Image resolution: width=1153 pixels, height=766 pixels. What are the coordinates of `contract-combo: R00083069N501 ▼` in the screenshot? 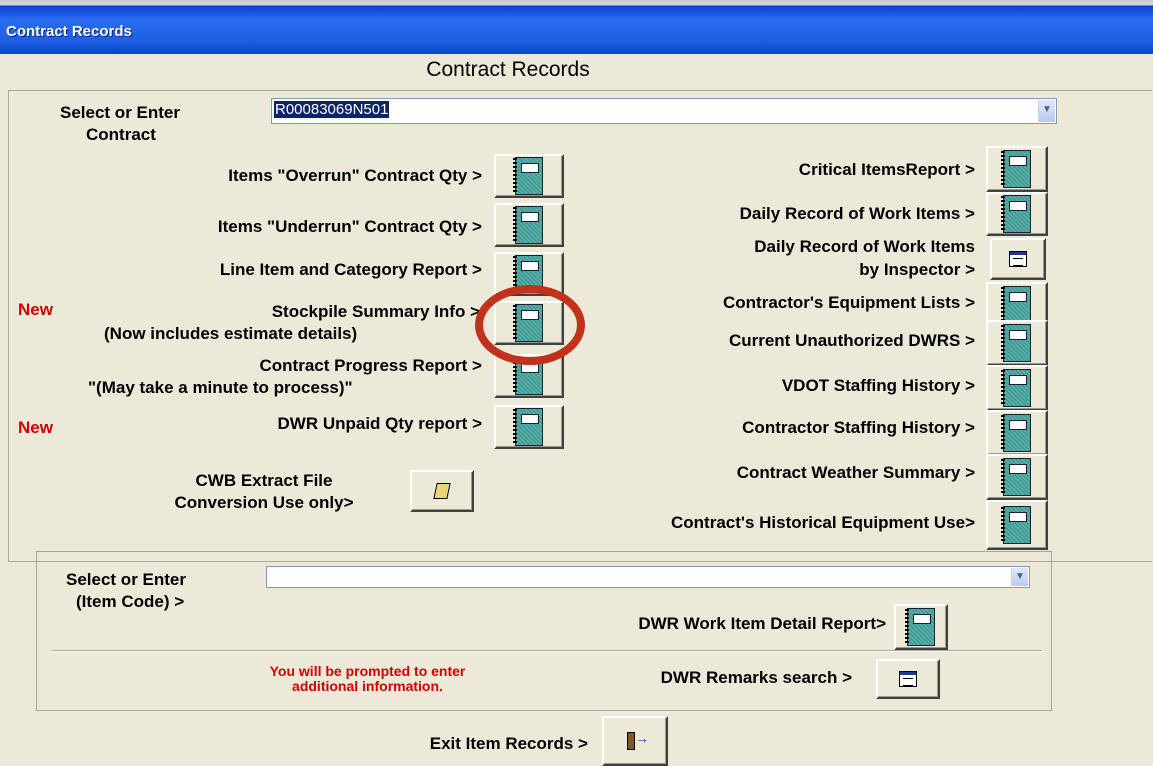 It's located at (664, 111).